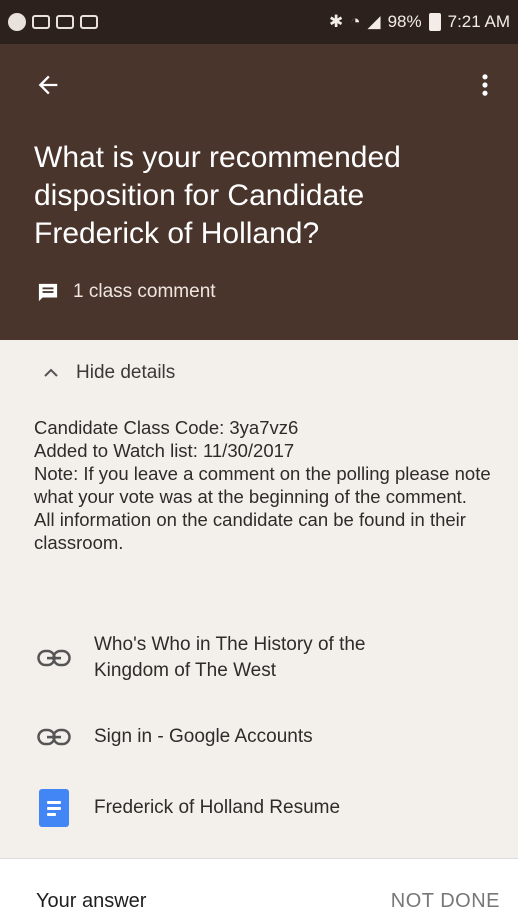 The width and height of the screenshot is (518, 920). What do you see at coordinates (445, 901) in the screenshot?
I see `answer-status: NOT DONE` at bounding box center [445, 901].